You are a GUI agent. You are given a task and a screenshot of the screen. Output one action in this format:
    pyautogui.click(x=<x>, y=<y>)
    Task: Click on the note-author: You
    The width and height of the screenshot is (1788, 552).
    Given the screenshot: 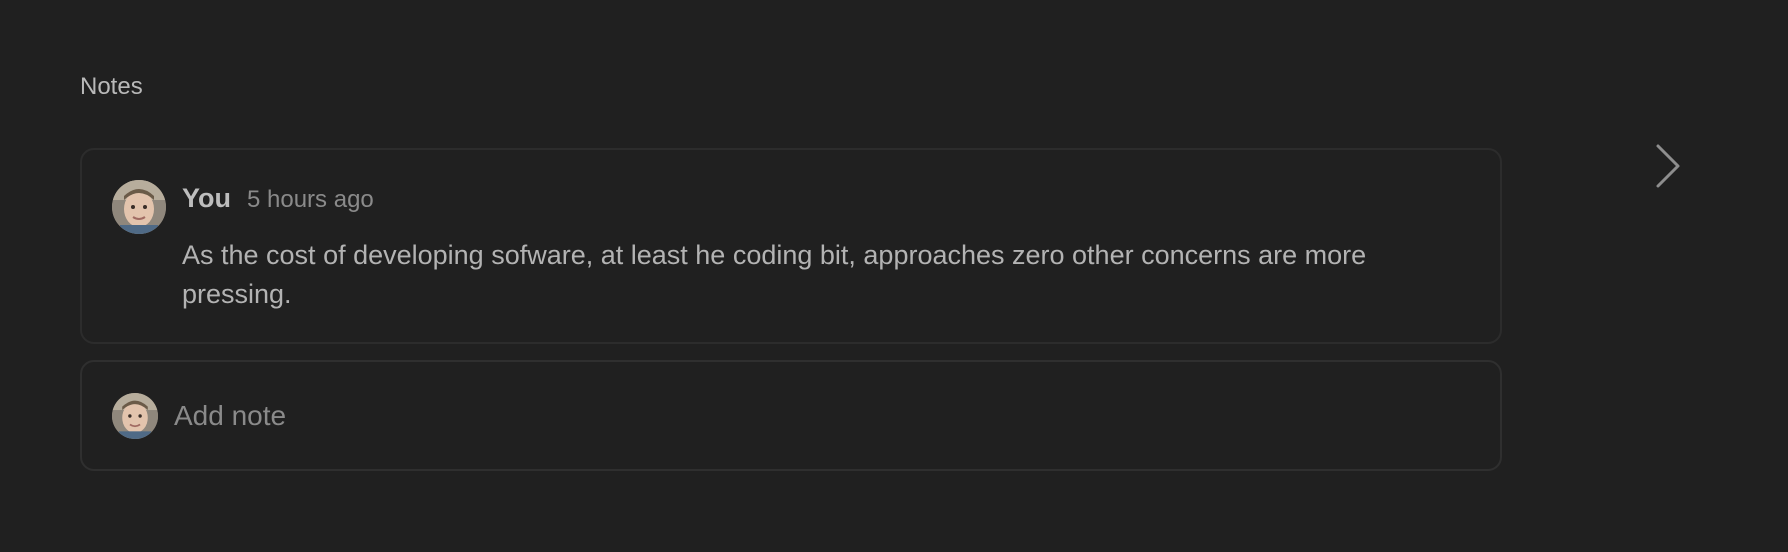 What is the action you would take?
    pyautogui.click(x=206, y=198)
    